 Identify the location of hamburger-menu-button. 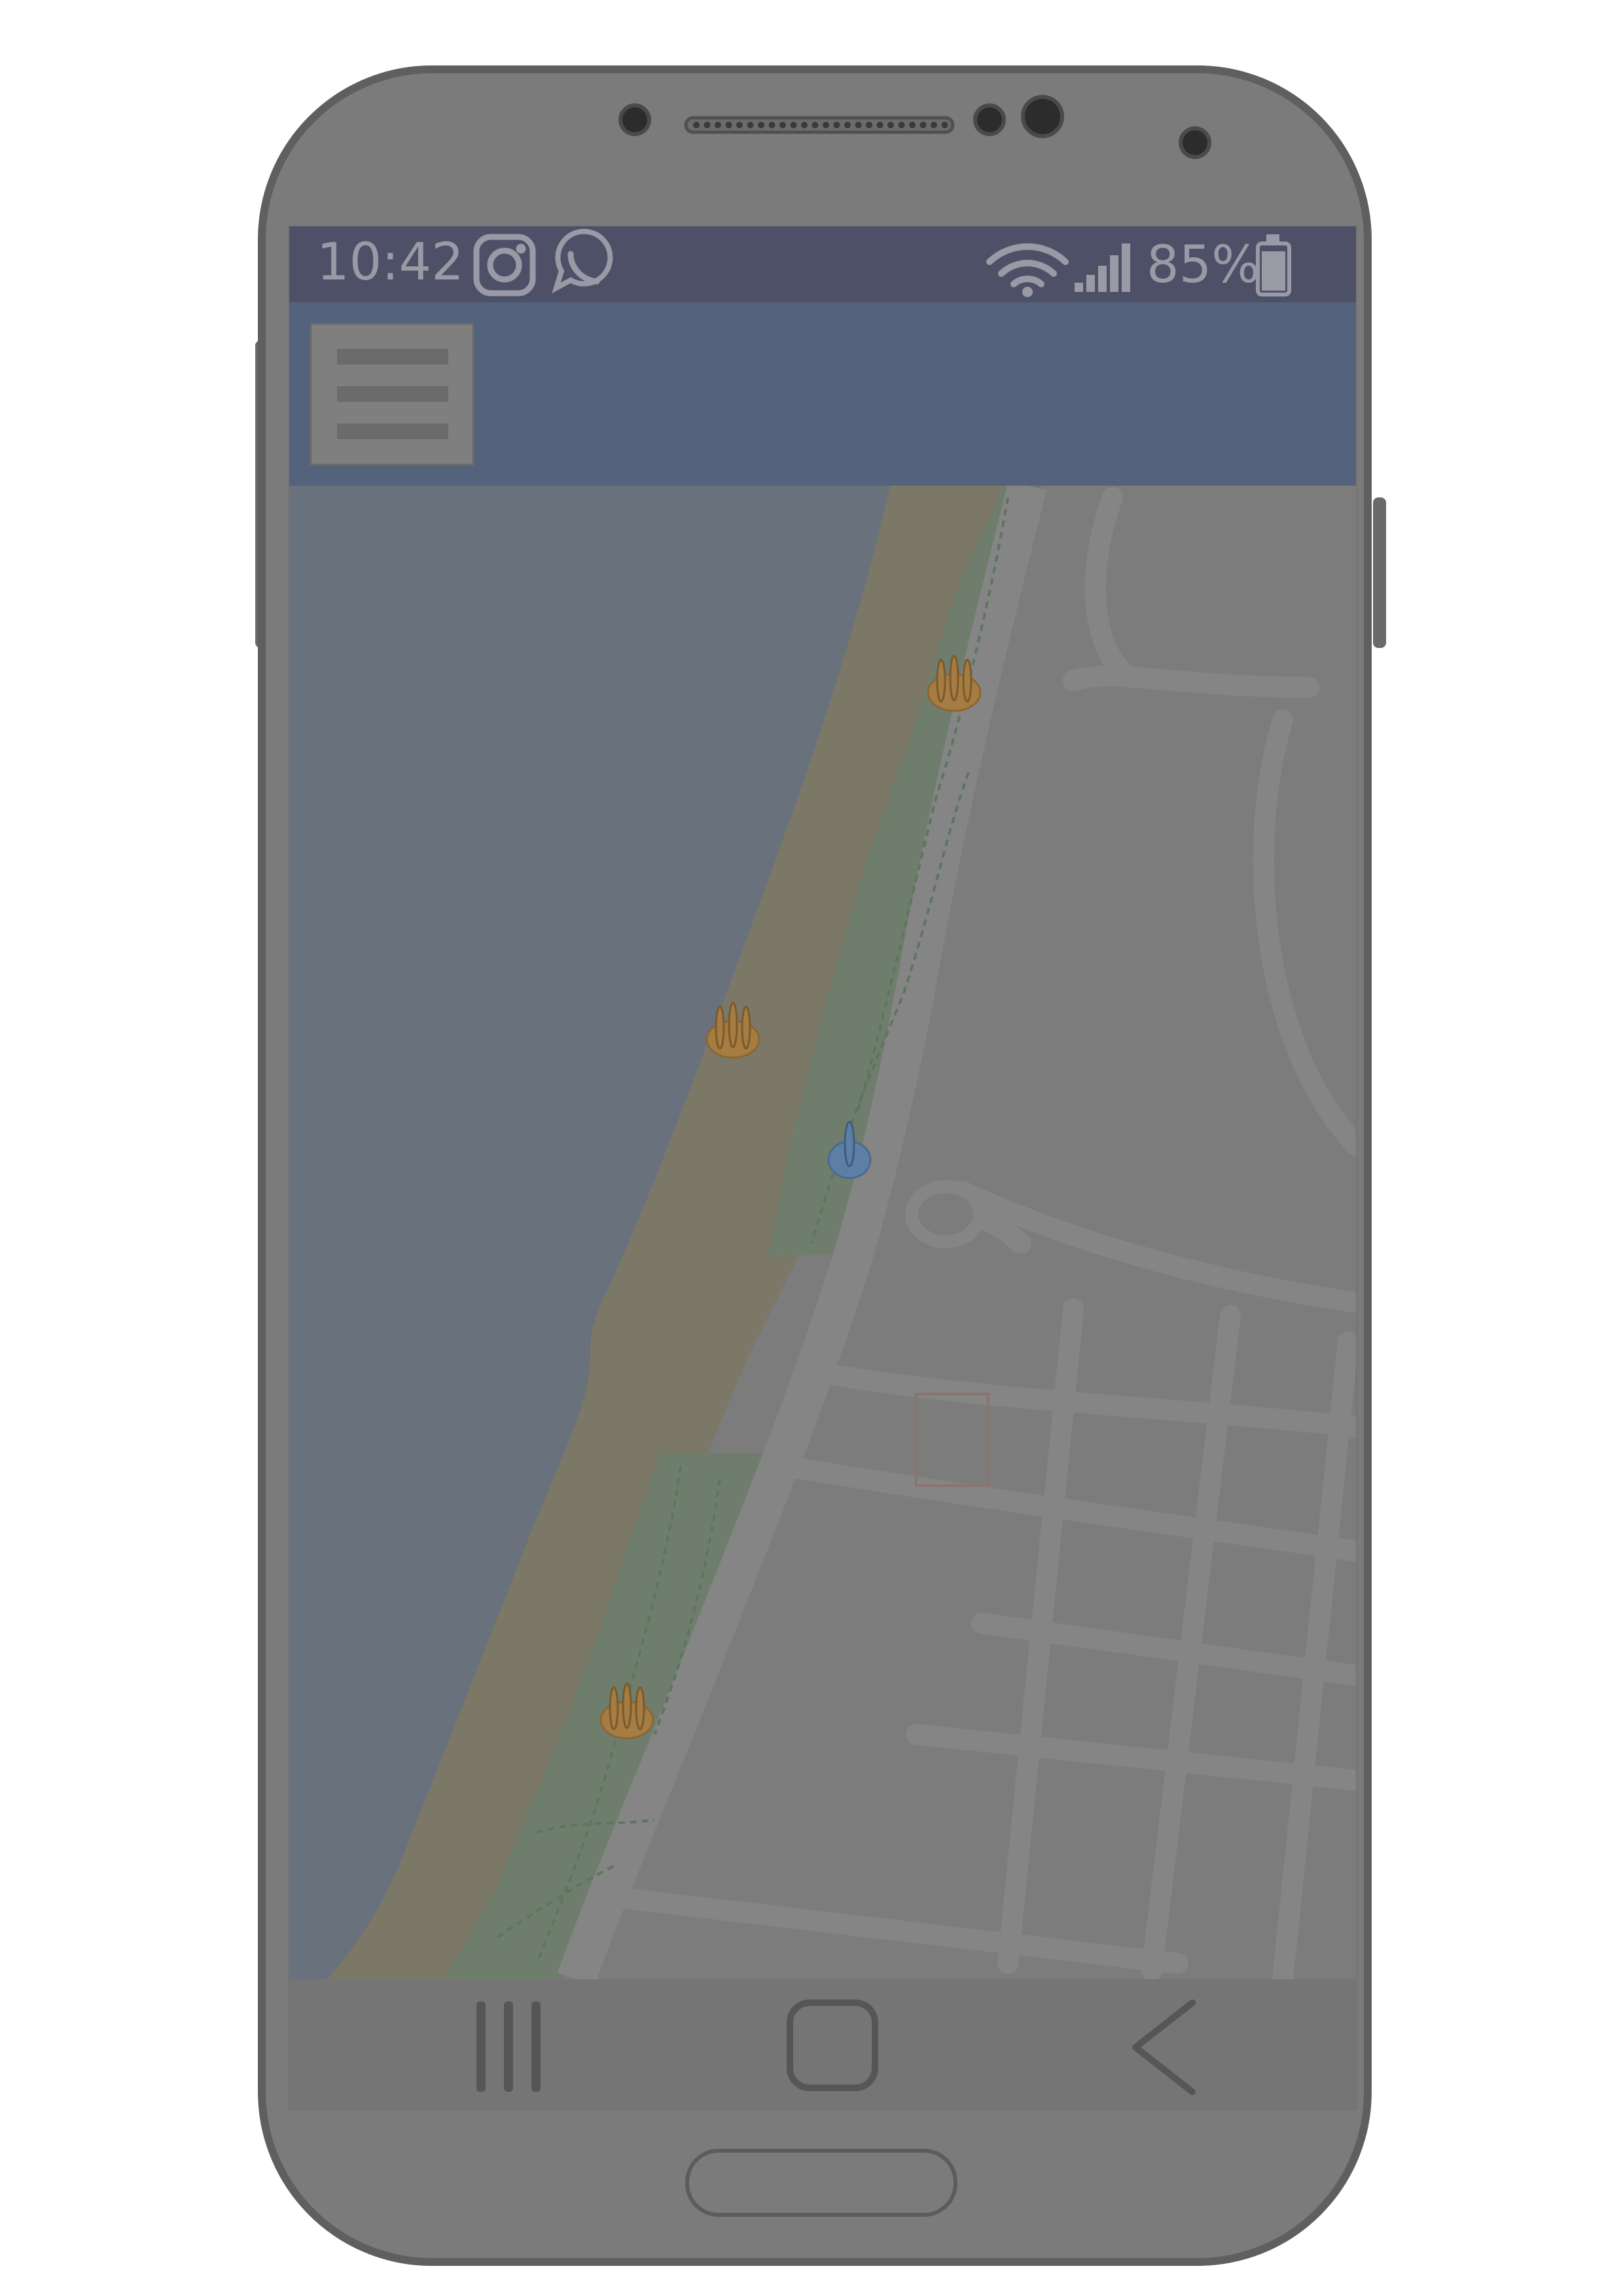
(392, 394).